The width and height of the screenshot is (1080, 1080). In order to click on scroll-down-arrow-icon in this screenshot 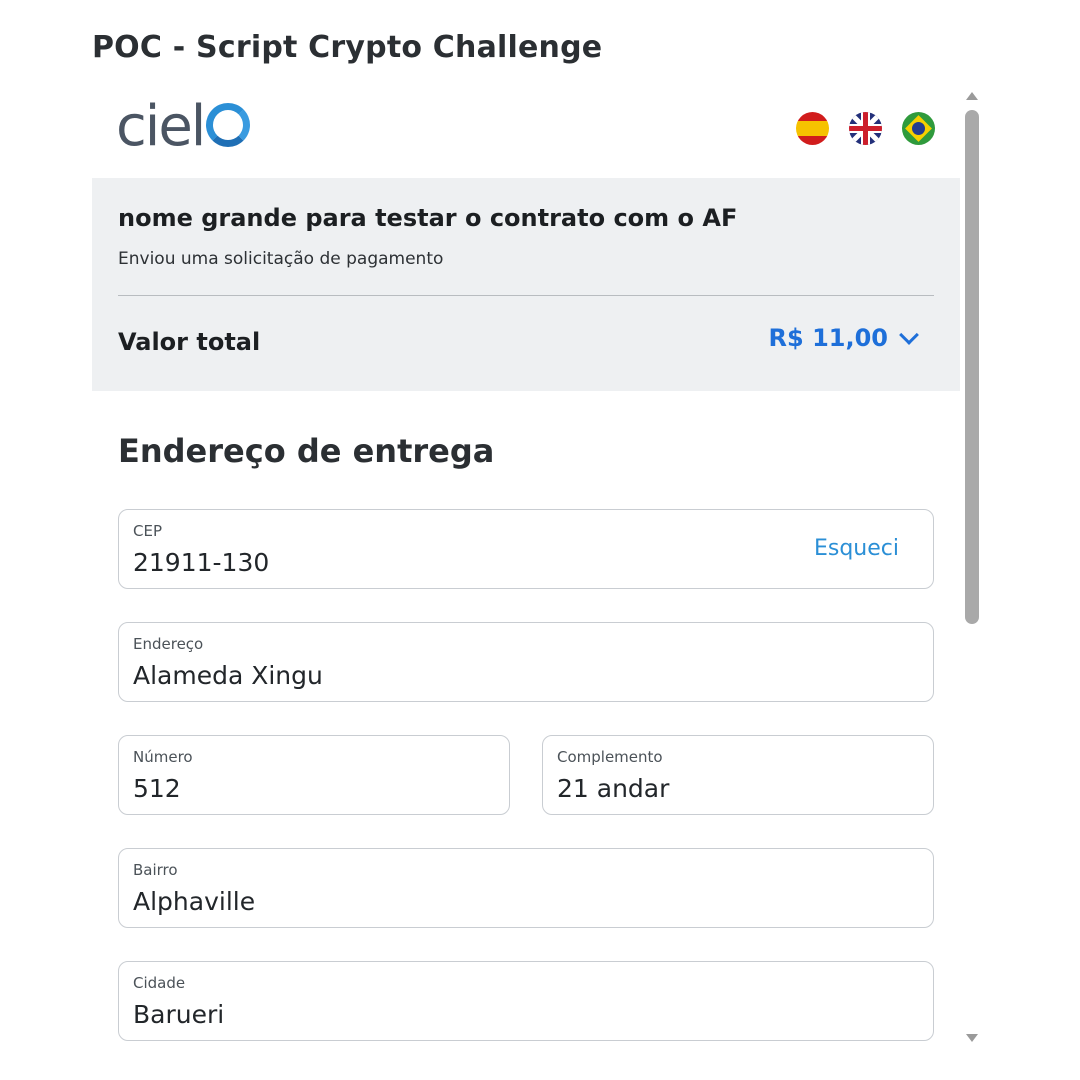, I will do `click(972, 1038)`.